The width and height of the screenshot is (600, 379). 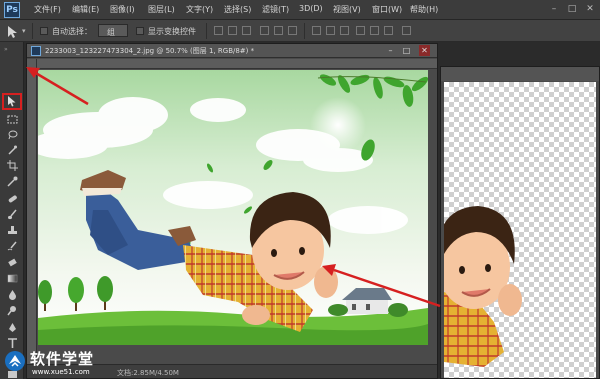 I want to click on app-maximize-button: □, so click(x=572, y=9).